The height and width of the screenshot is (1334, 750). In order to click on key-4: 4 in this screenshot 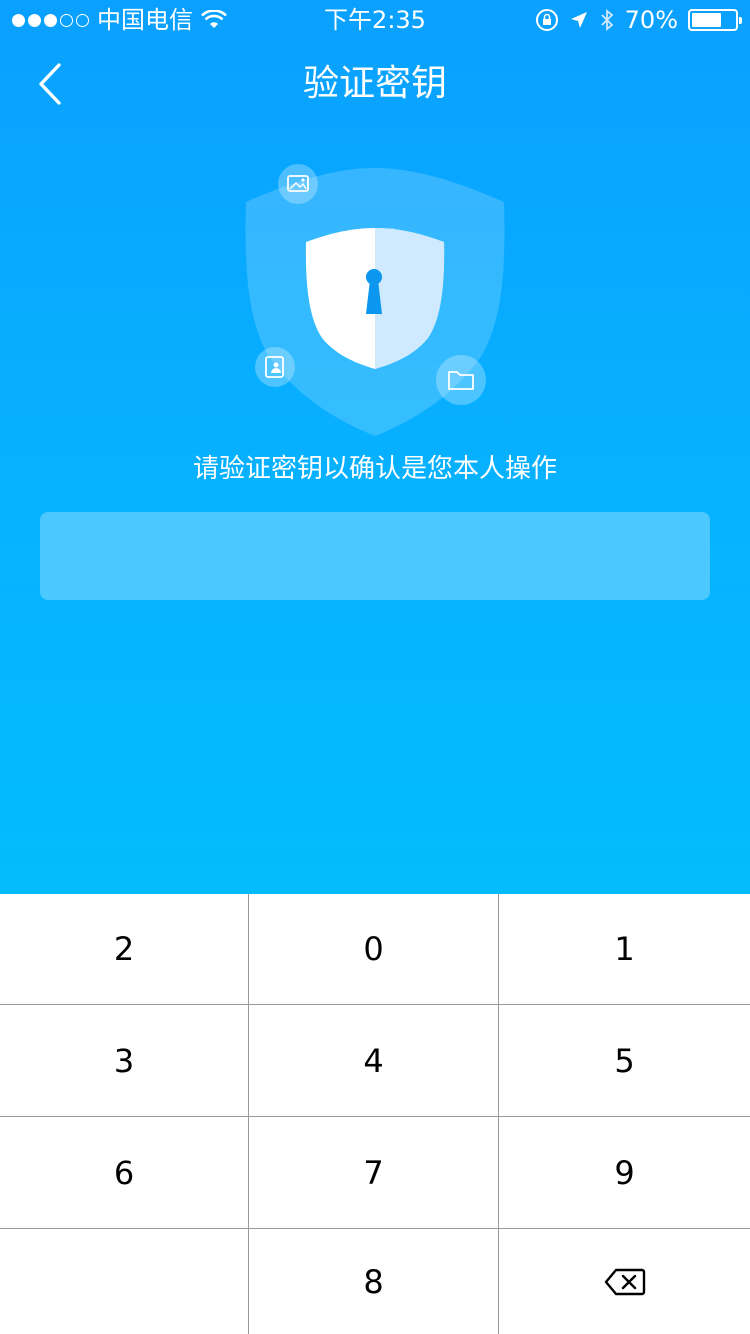, I will do `click(374, 1061)`.